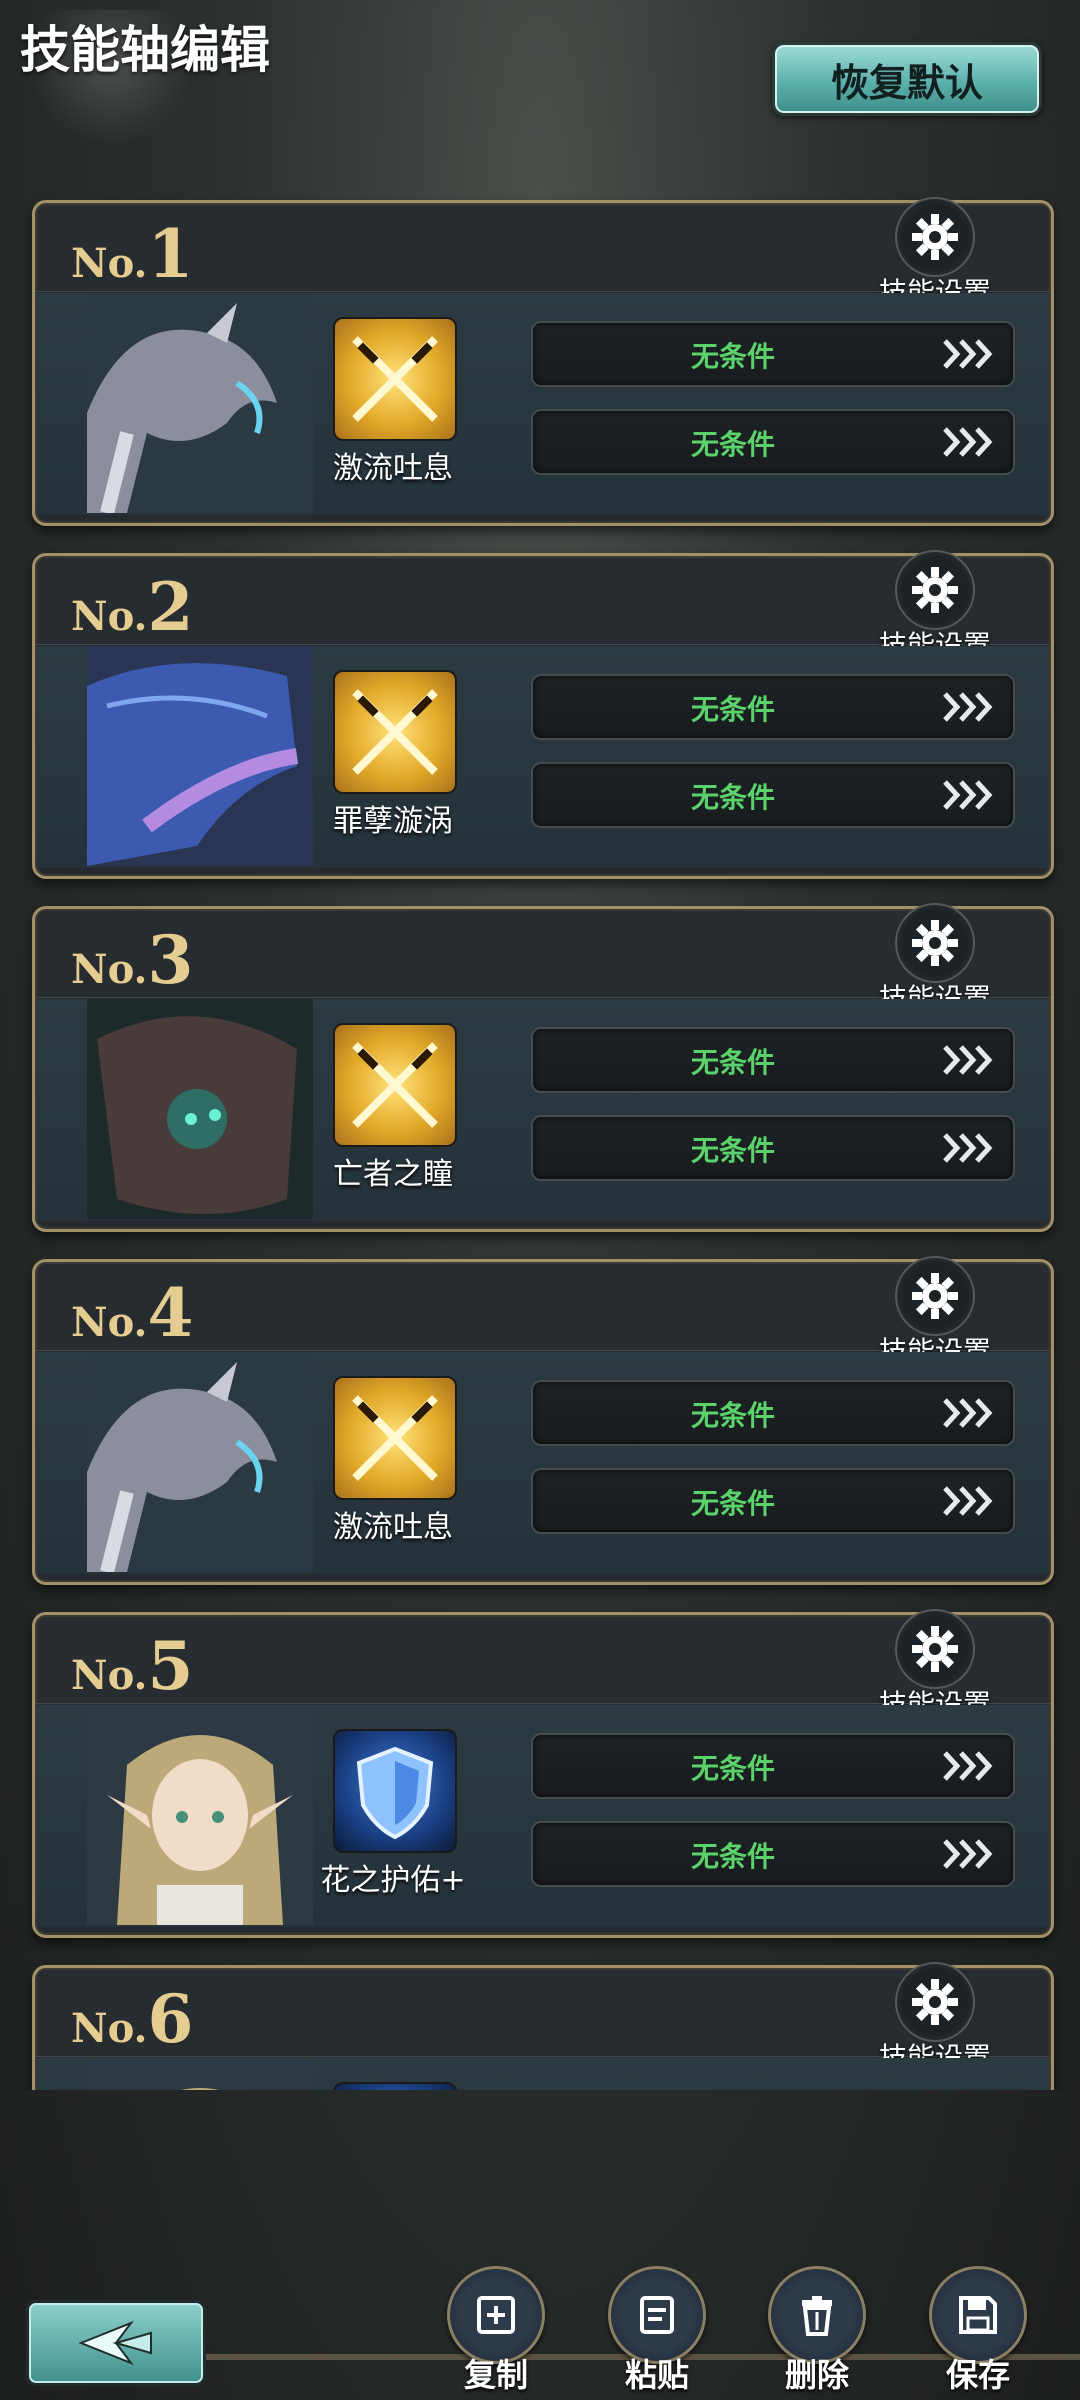 Image resolution: width=1080 pixels, height=2400 pixels. Describe the element at coordinates (132, 960) in the screenshot. I see `slot-number: No.3` at that location.